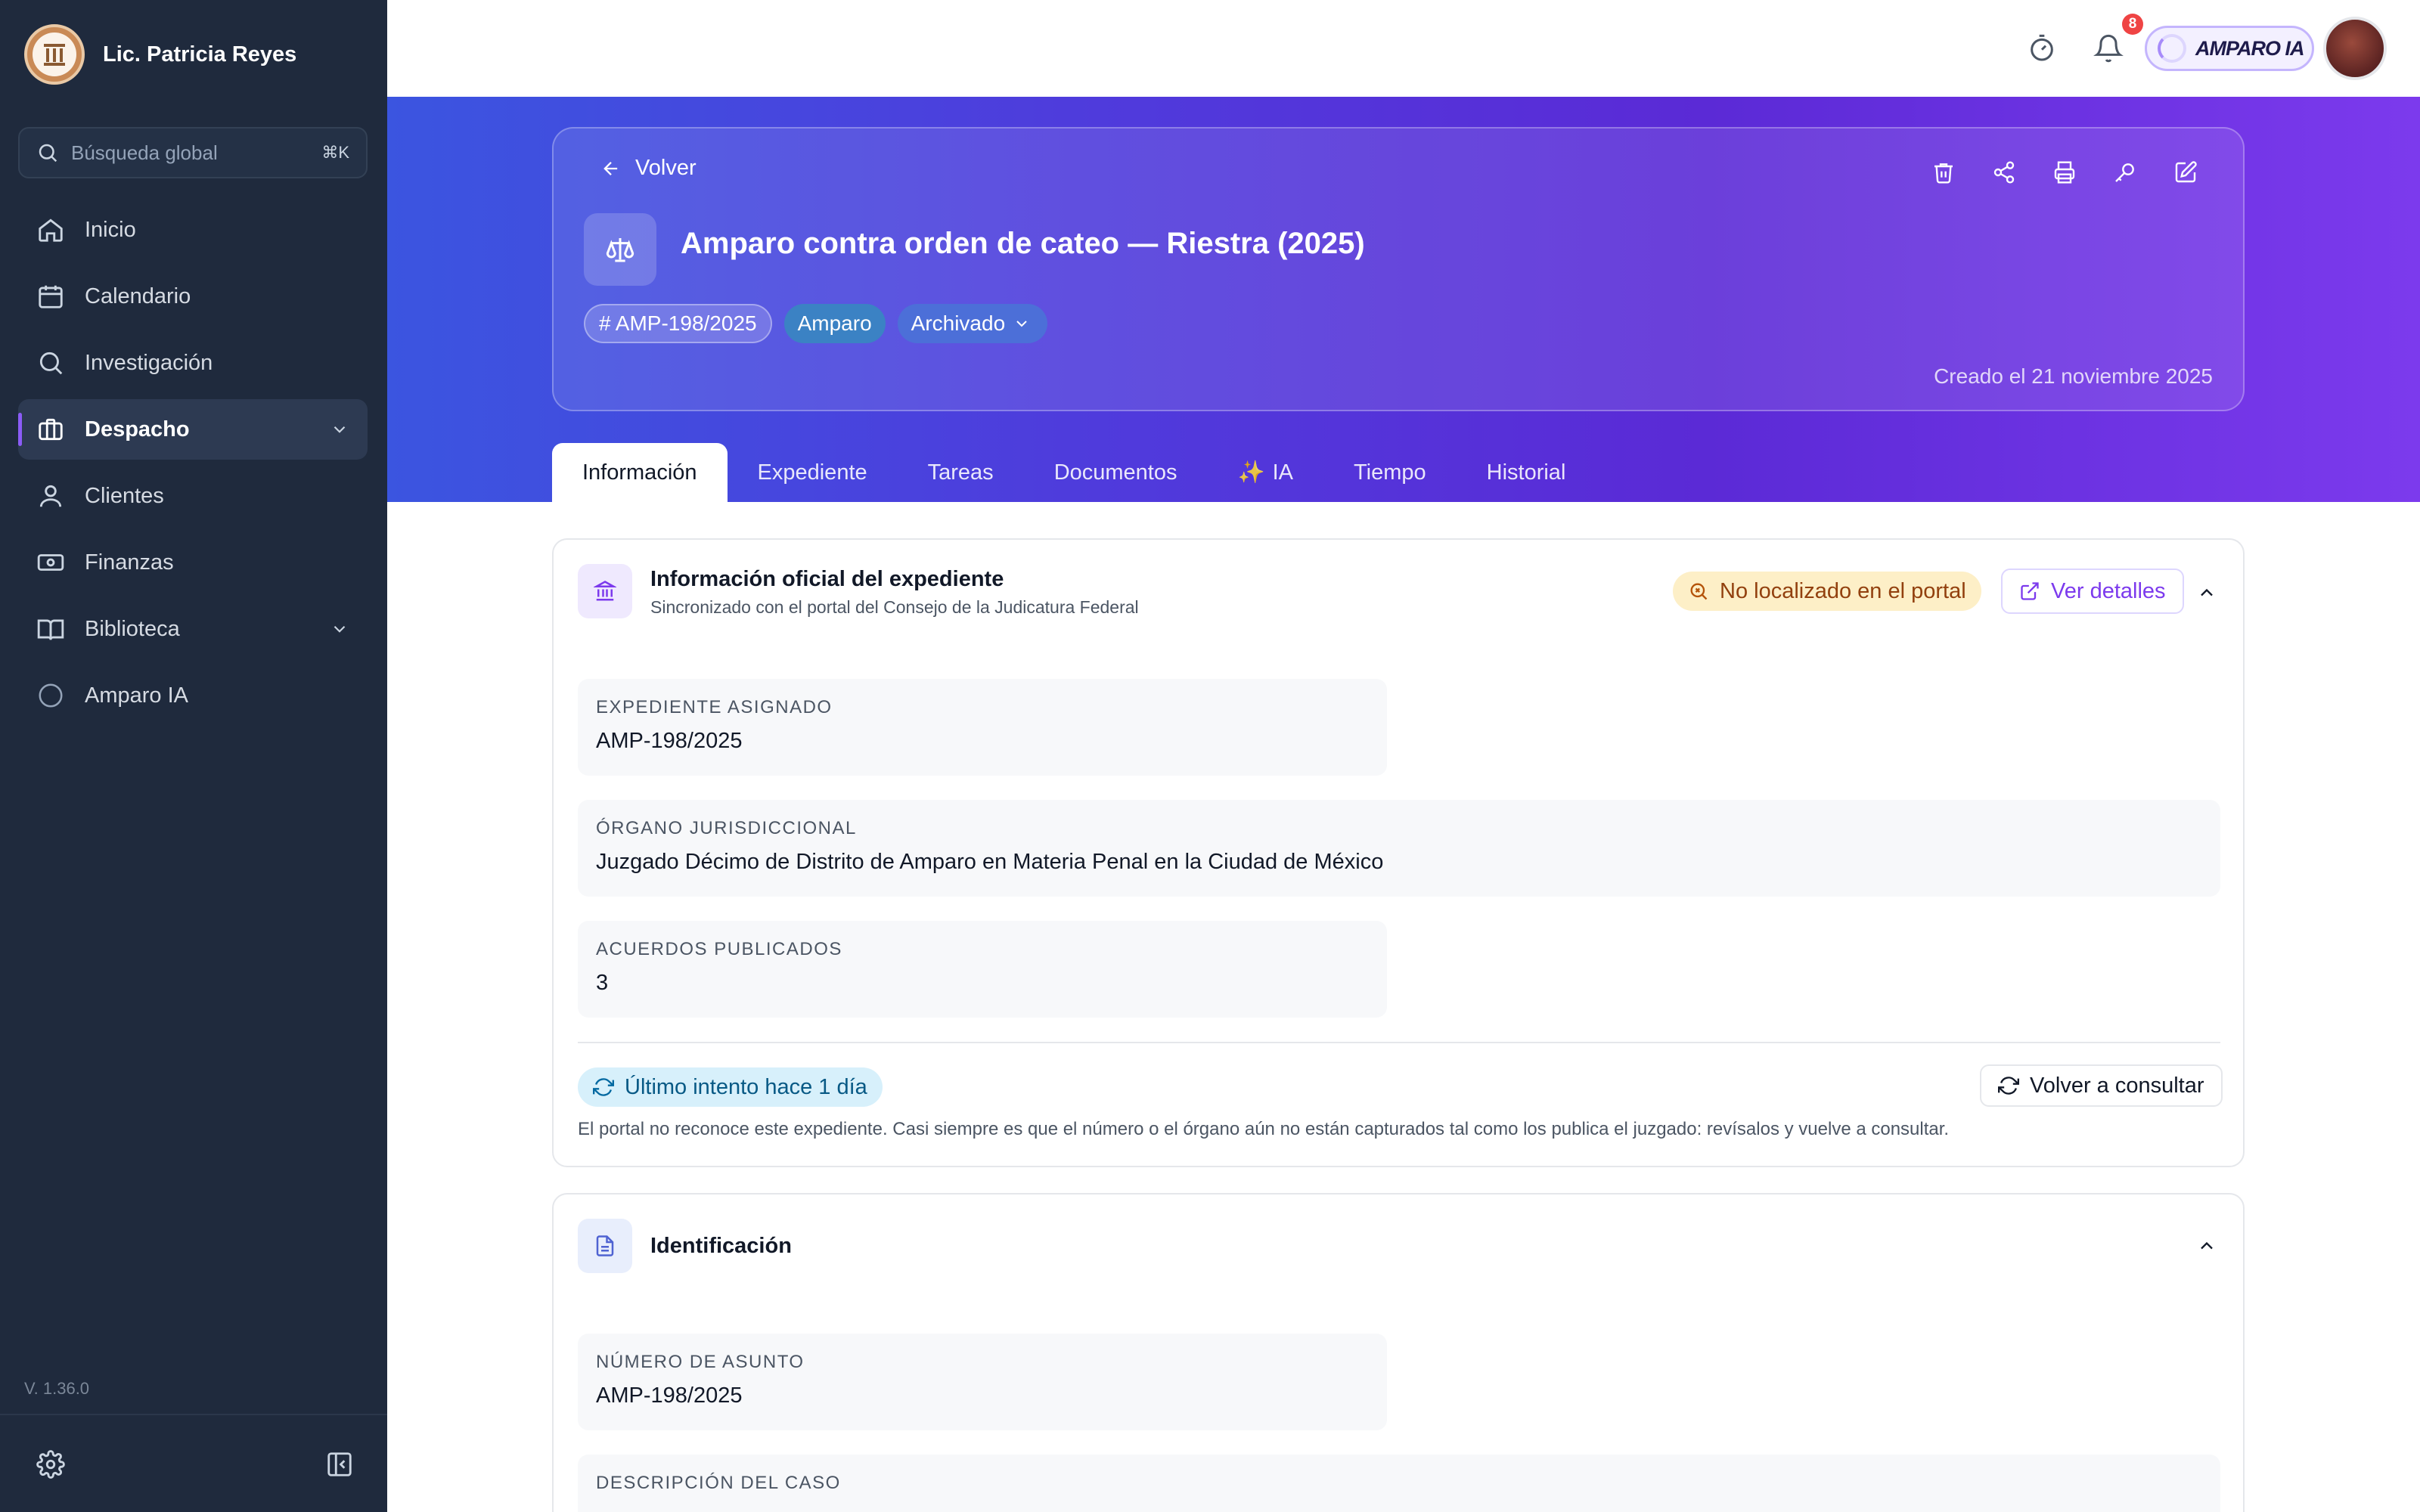  Describe the element at coordinates (1699, 591) in the screenshot. I see `search-x-icon` at that location.